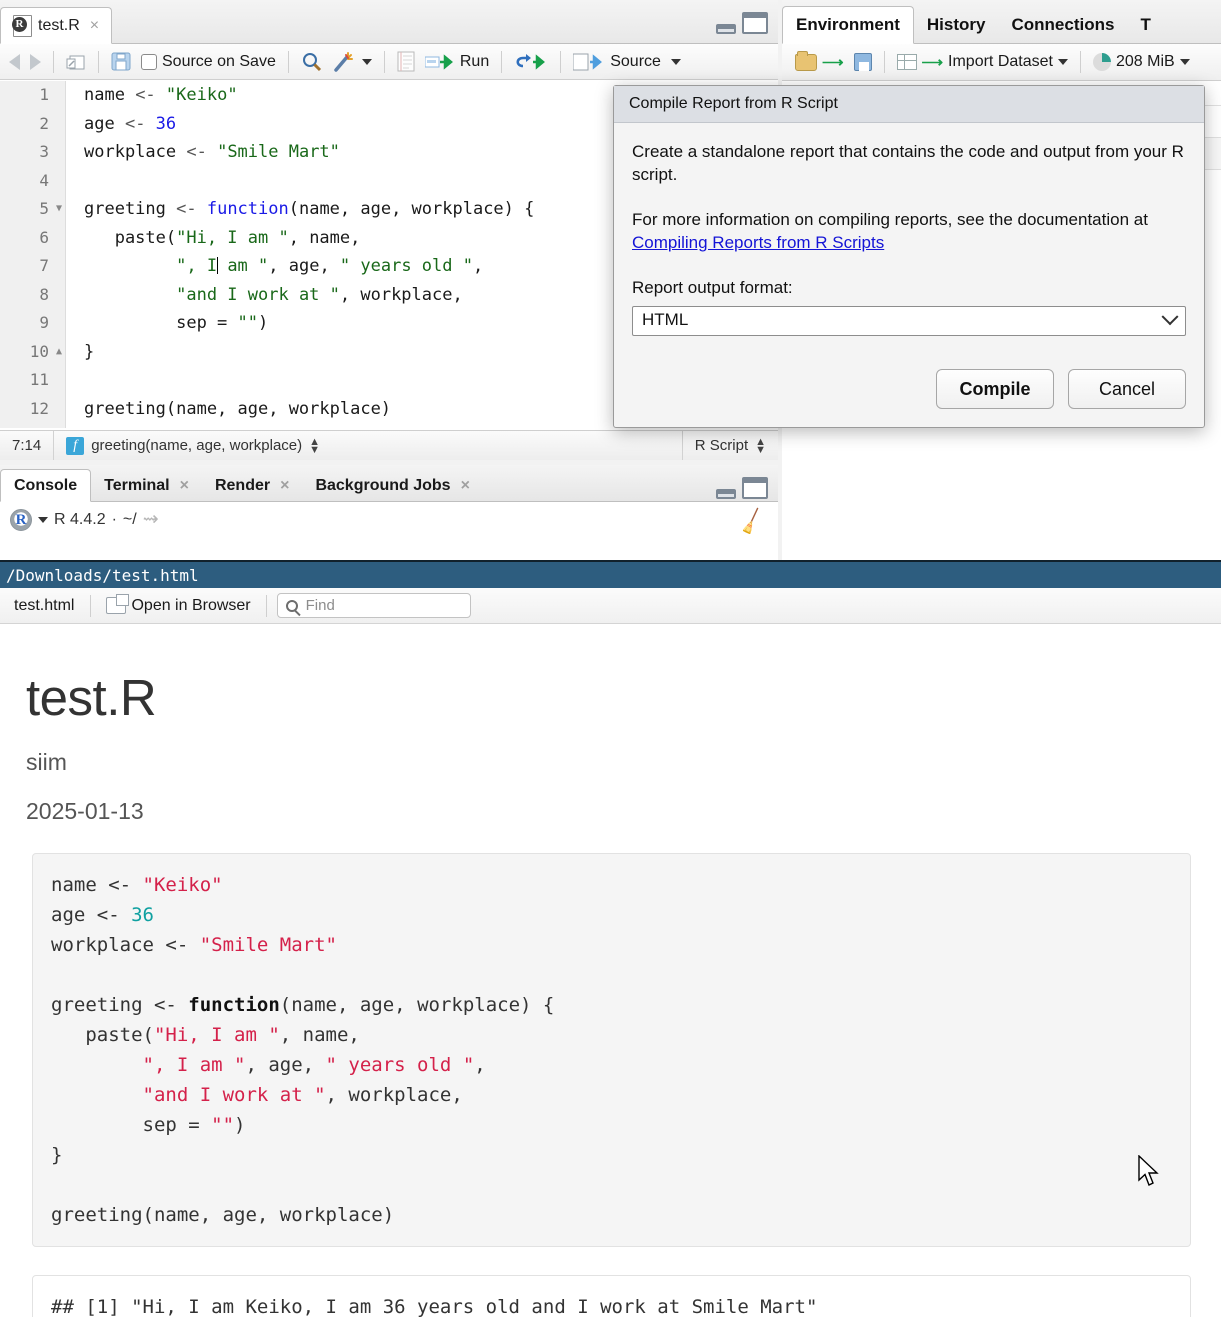 The height and width of the screenshot is (1317, 1221). What do you see at coordinates (193, 445) in the screenshot?
I see `code-scope-selector: f greeting(name, age, workplace) ▲ ▼` at bounding box center [193, 445].